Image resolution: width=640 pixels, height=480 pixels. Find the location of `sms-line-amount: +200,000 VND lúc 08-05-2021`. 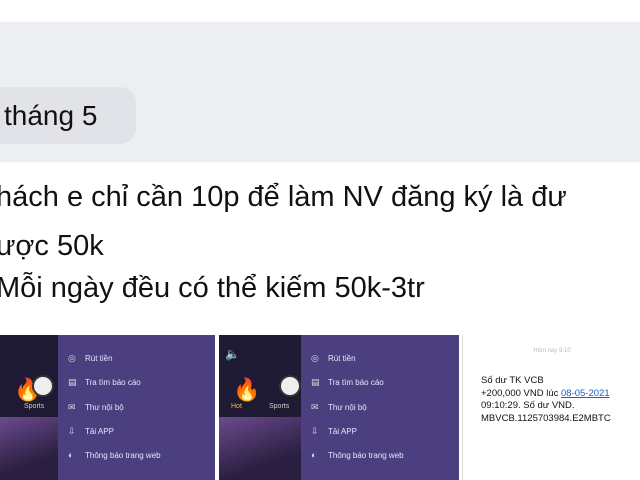

sms-line-amount: +200,000 VND lúc 08-05-2021 is located at coordinates (545, 393).